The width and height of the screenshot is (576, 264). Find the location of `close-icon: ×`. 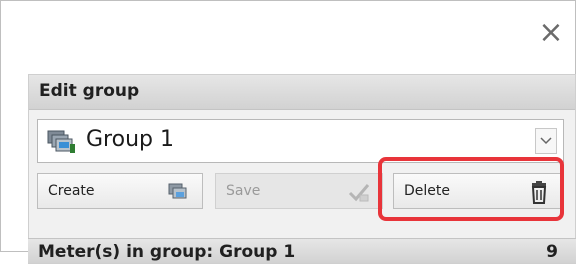

close-icon: × is located at coordinates (551, 32).